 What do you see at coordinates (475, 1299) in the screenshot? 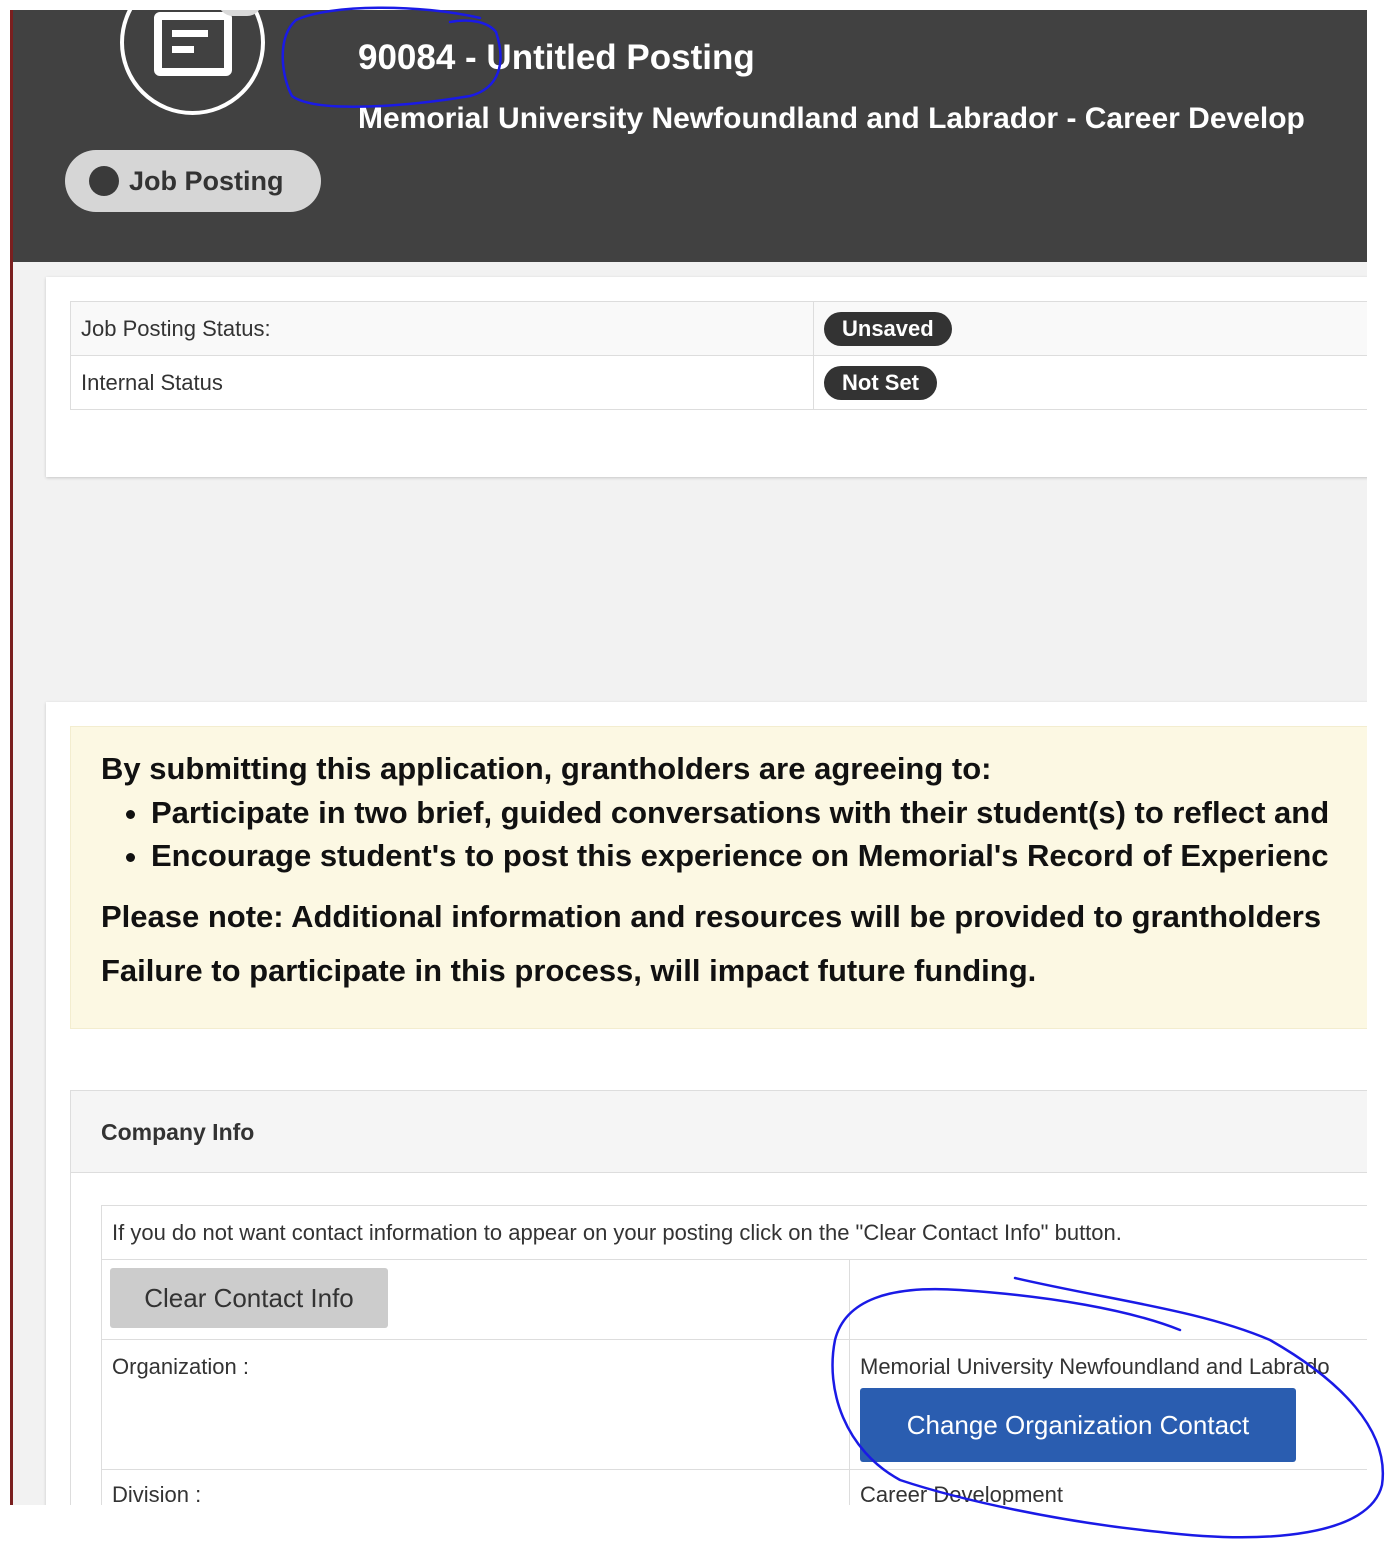
I see `clear-button-cell: Clear Contact Info` at bounding box center [475, 1299].